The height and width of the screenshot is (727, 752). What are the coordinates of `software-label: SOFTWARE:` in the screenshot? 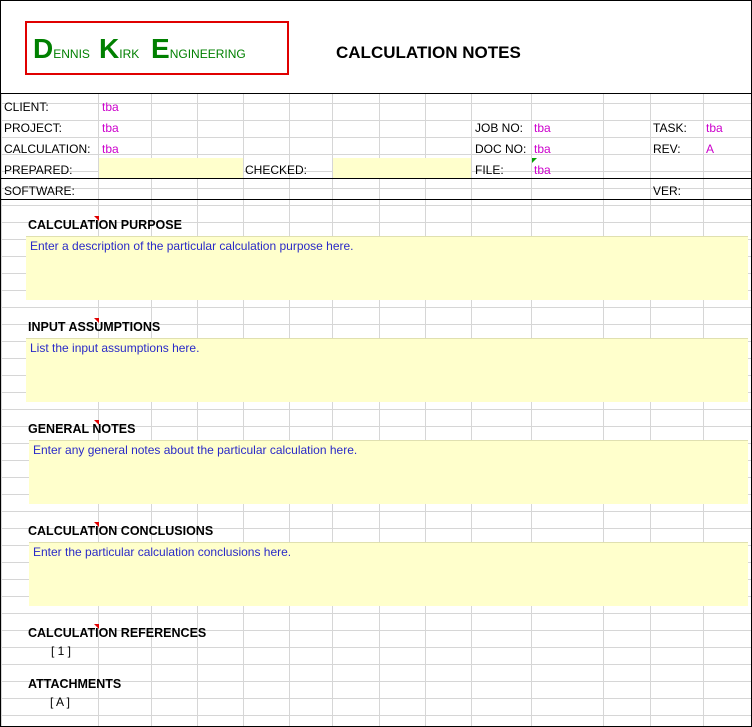 It's located at (39, 191).